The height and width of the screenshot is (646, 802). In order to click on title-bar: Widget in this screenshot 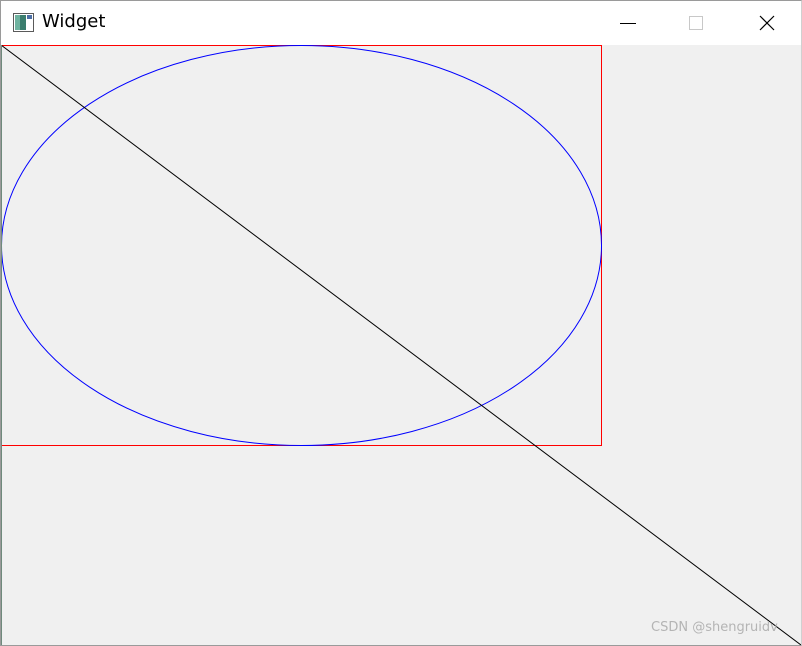, I will do `click(401, 23)`.